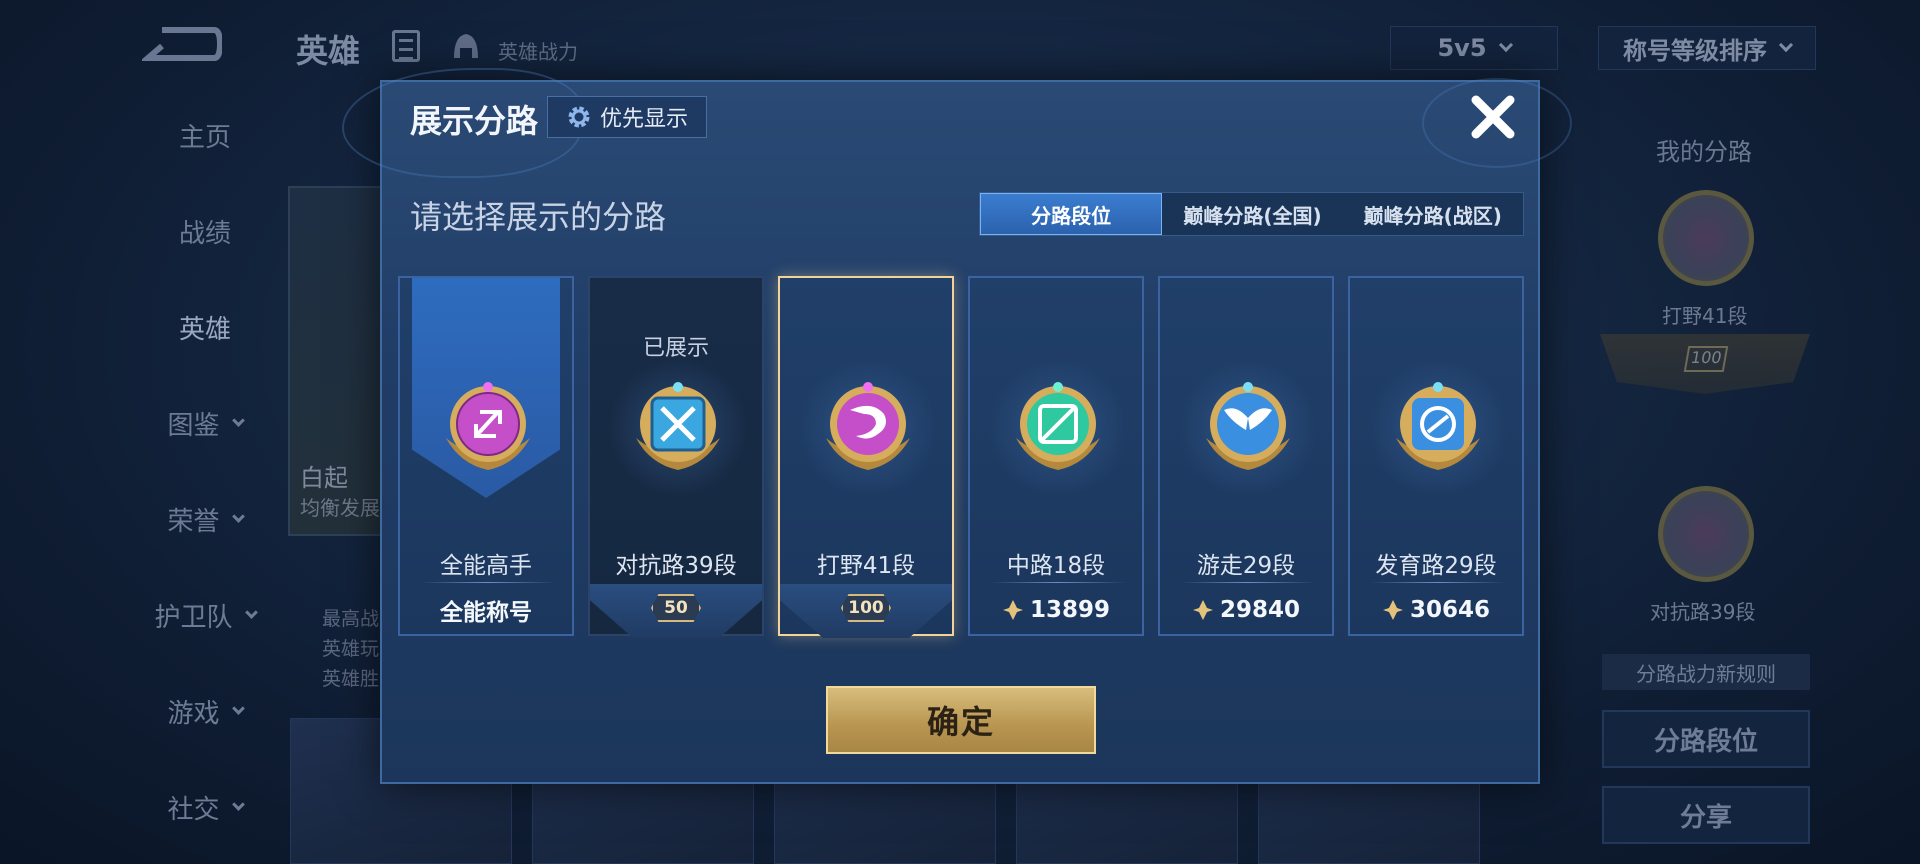  I want to click on nav-item-record: 战绩, so click(205, 231).